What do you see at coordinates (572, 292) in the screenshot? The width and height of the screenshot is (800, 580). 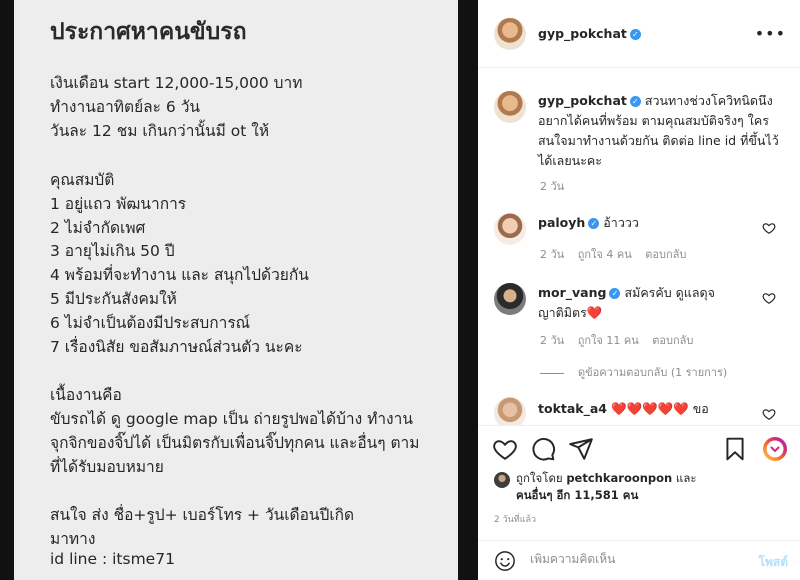 I see `comment-username: mor_vang` at bounding box center [572, 292].